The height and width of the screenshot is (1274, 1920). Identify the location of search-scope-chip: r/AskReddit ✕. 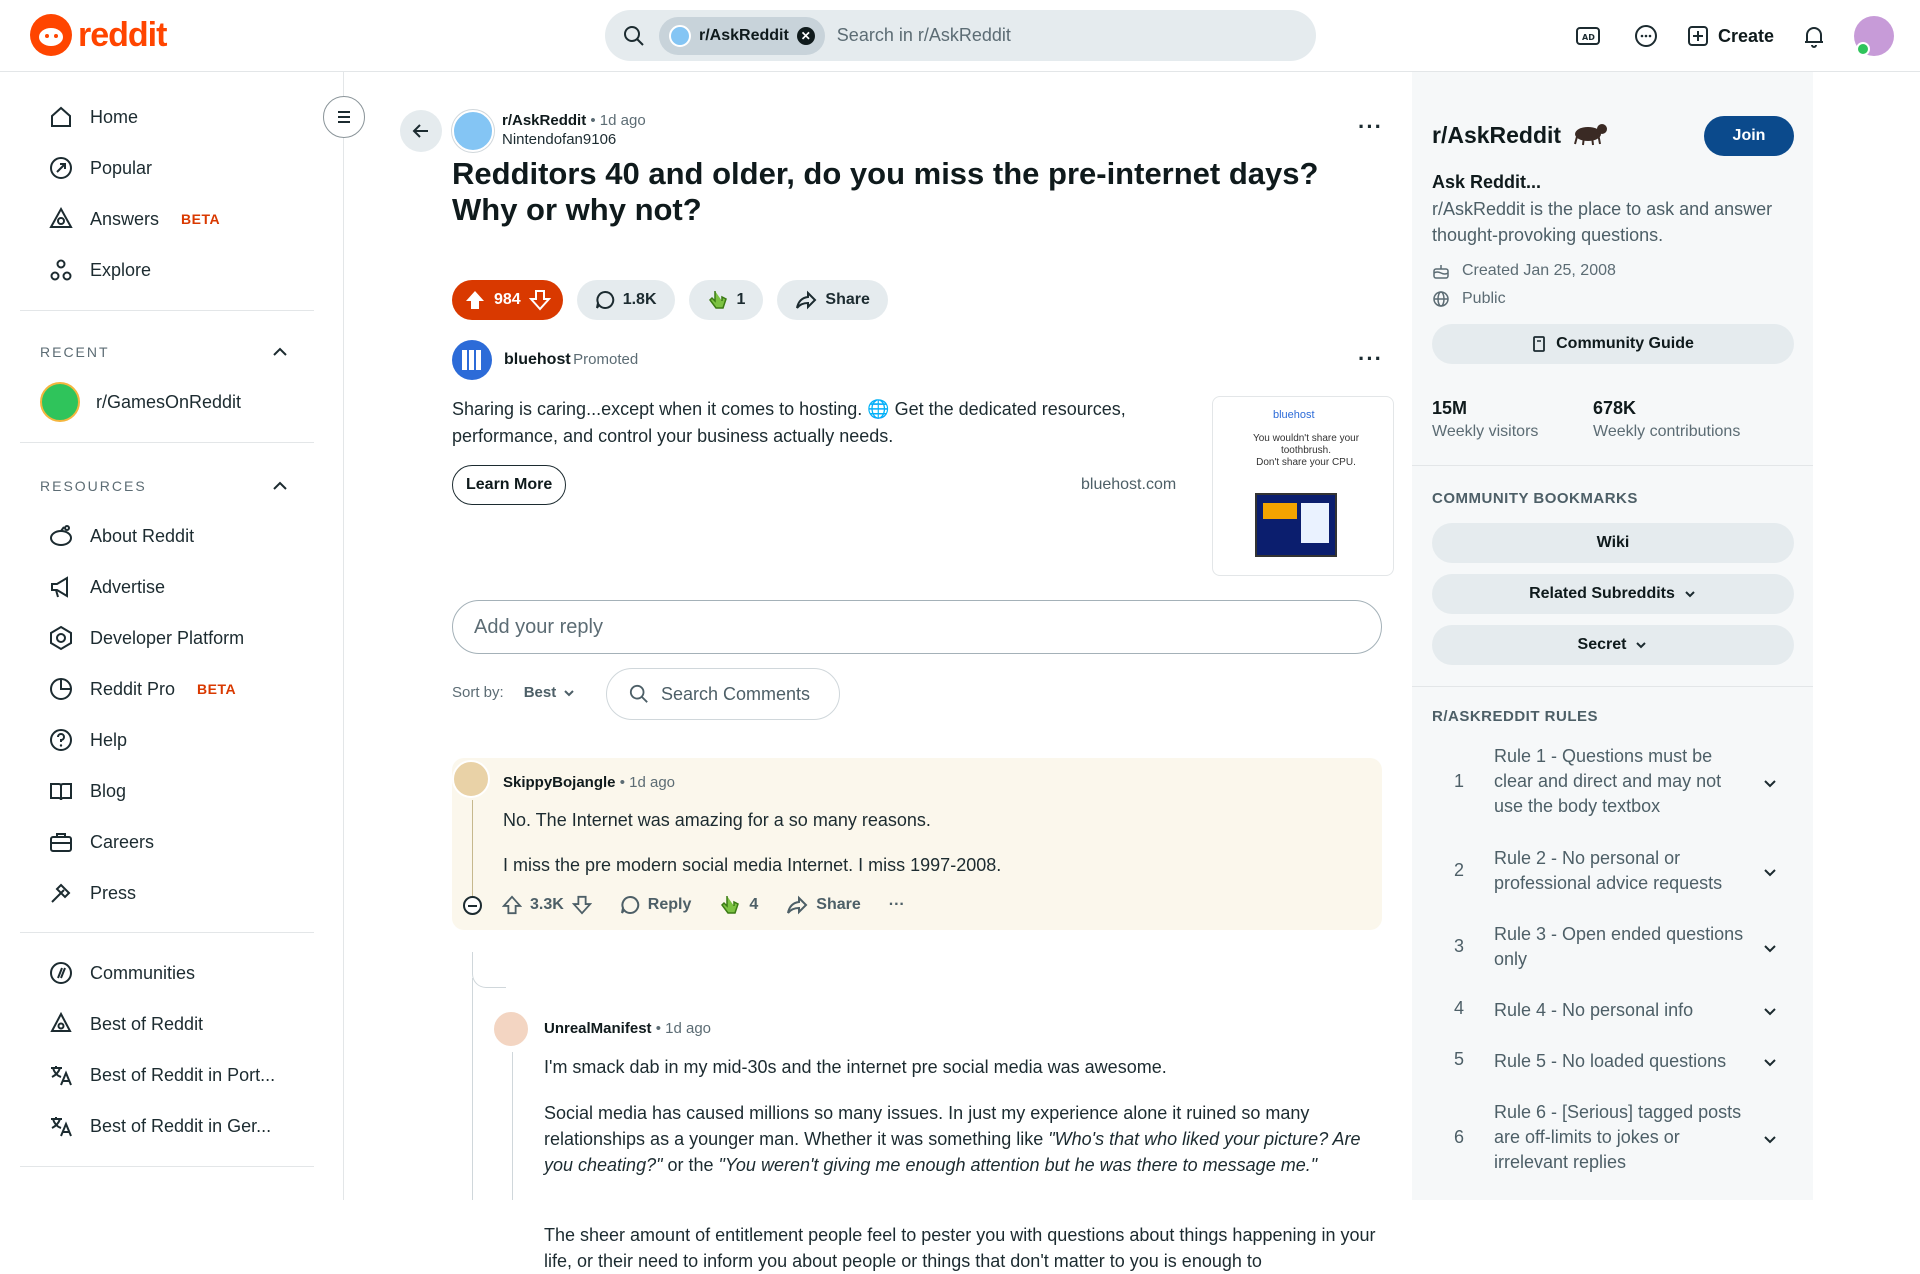
(742, 35).